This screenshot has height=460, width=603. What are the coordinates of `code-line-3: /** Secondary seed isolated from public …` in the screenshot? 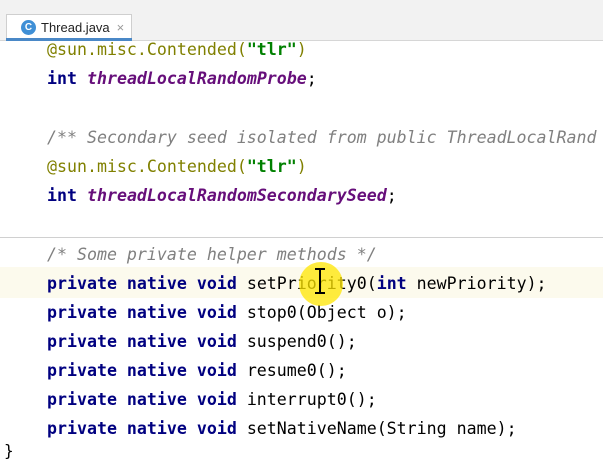 It's located at (322, 137).